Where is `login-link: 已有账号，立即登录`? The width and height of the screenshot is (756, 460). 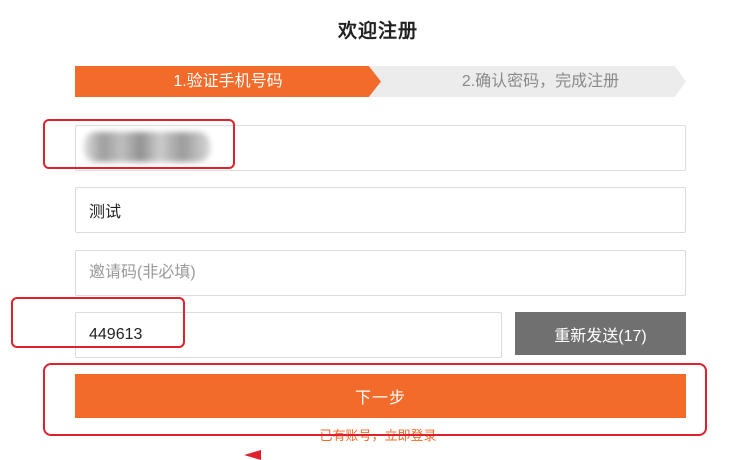 login-link: 已有账号，立即登录 is located at coordinates (378, 434).